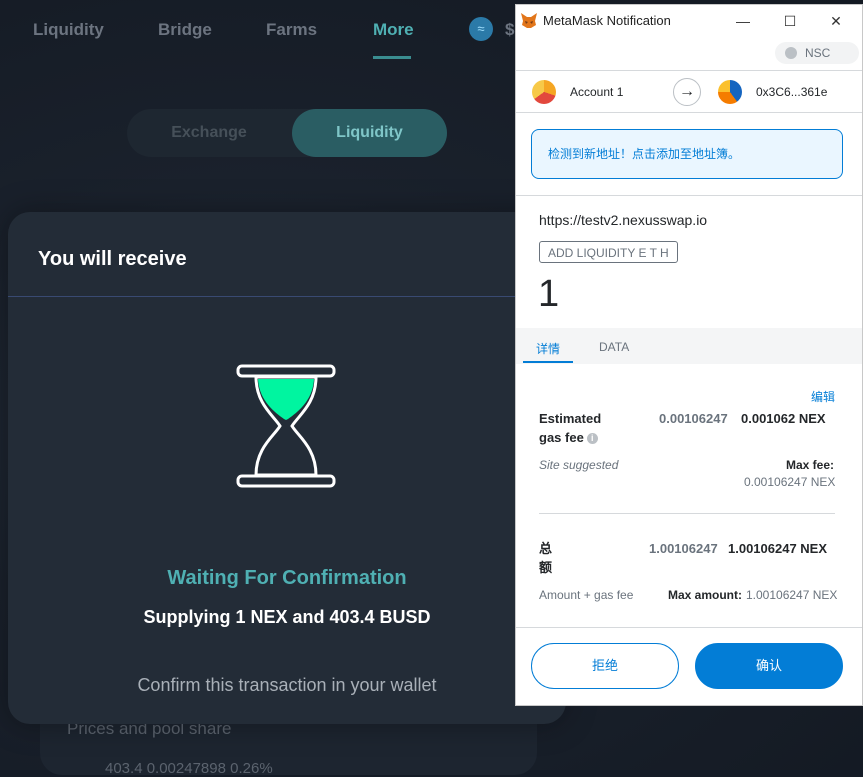 The image size is (863, 777). I want to click on top-nav: Liquidity Bridge Farms More ≈ $, so click(280, 31).